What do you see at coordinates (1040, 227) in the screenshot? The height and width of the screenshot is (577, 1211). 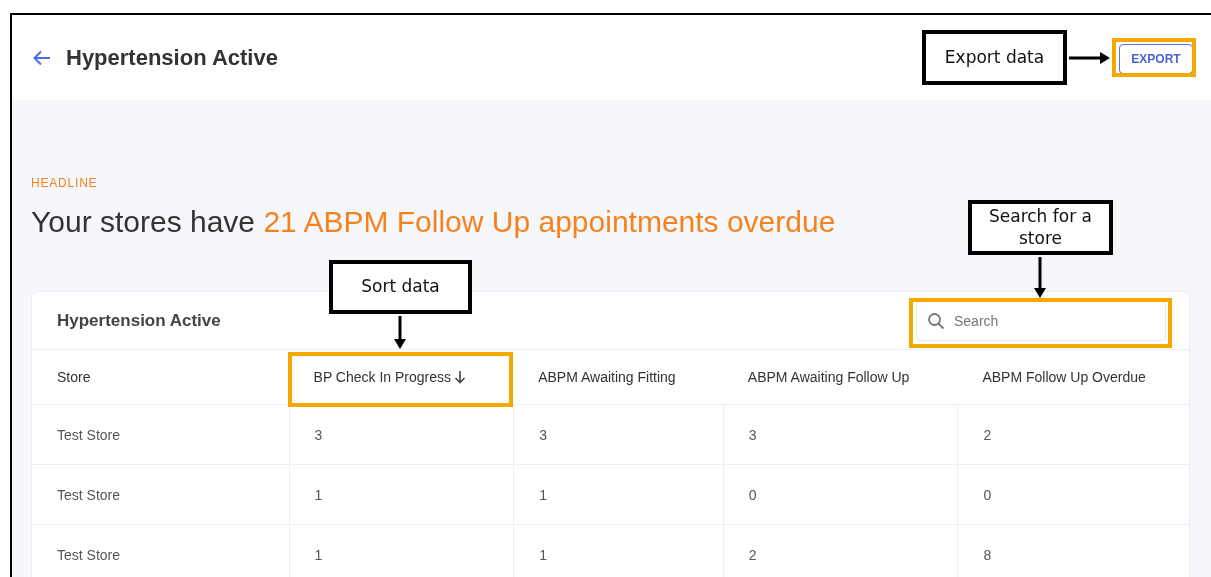 I see `callout-box: Search for a store` at bounding box center [1040, 227].